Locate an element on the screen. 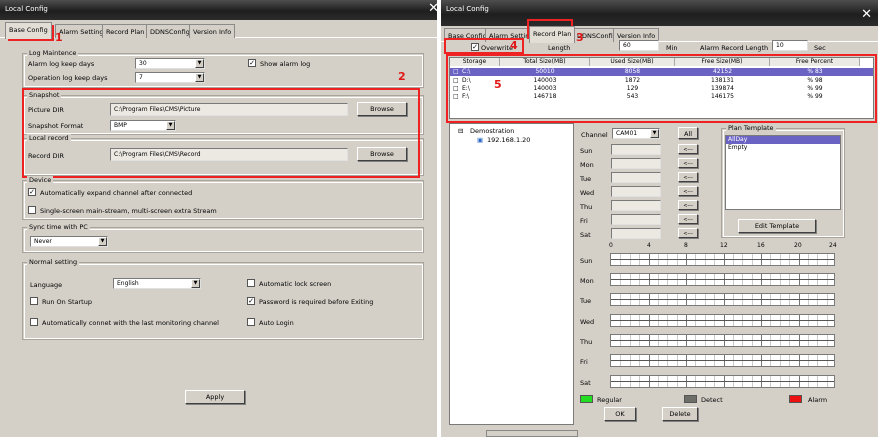 The height and width of the screenshot is (437, 878). language-value: English is located at coordinates (128, 283).